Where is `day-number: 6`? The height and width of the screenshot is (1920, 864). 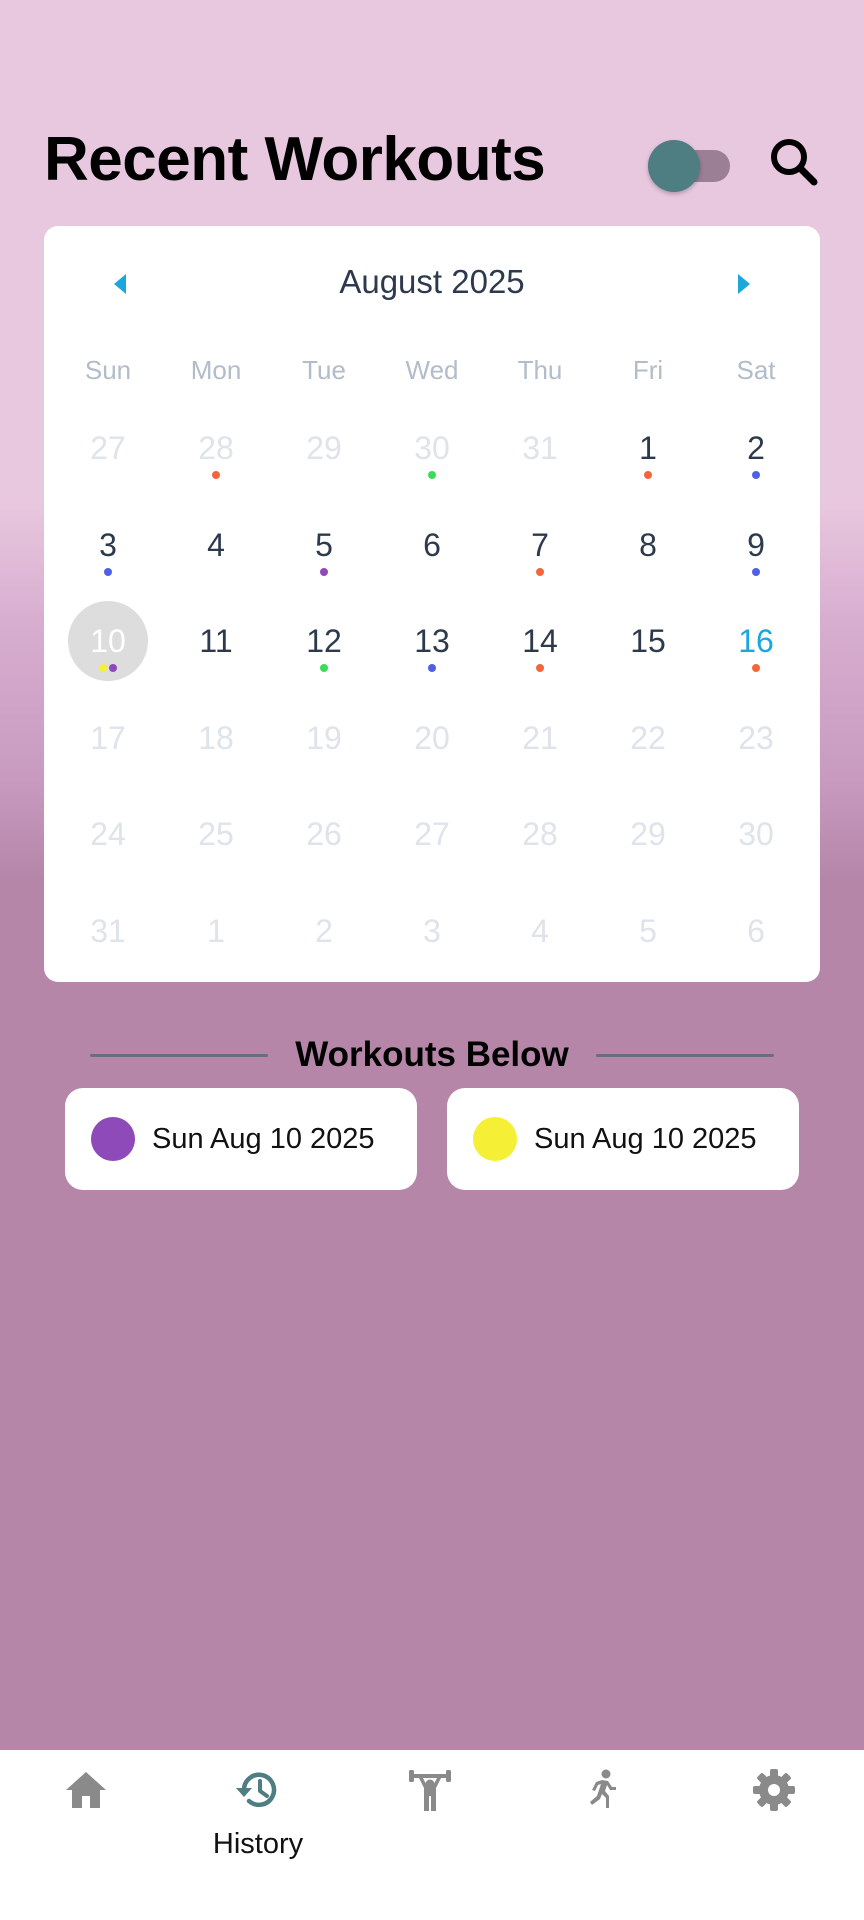 day-number: 6 is located at coordinates (756, 931).